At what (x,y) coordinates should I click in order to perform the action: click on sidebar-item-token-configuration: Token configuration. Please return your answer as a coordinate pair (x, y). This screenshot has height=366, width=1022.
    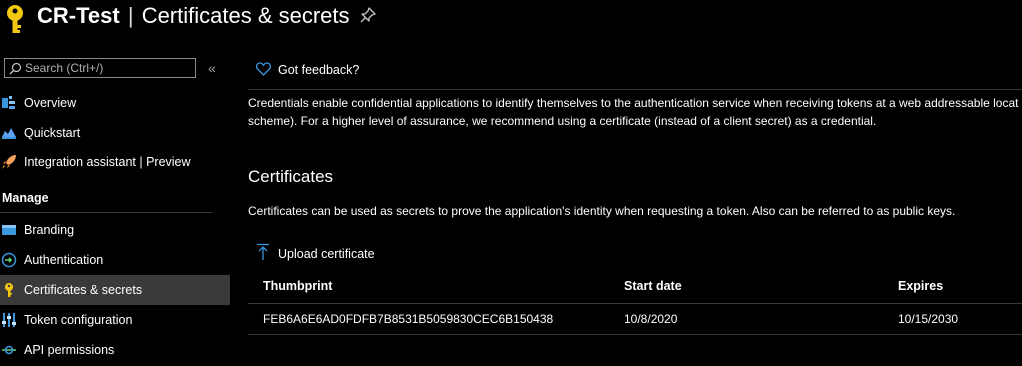
    Looking at the image, I should click on (115, 320).